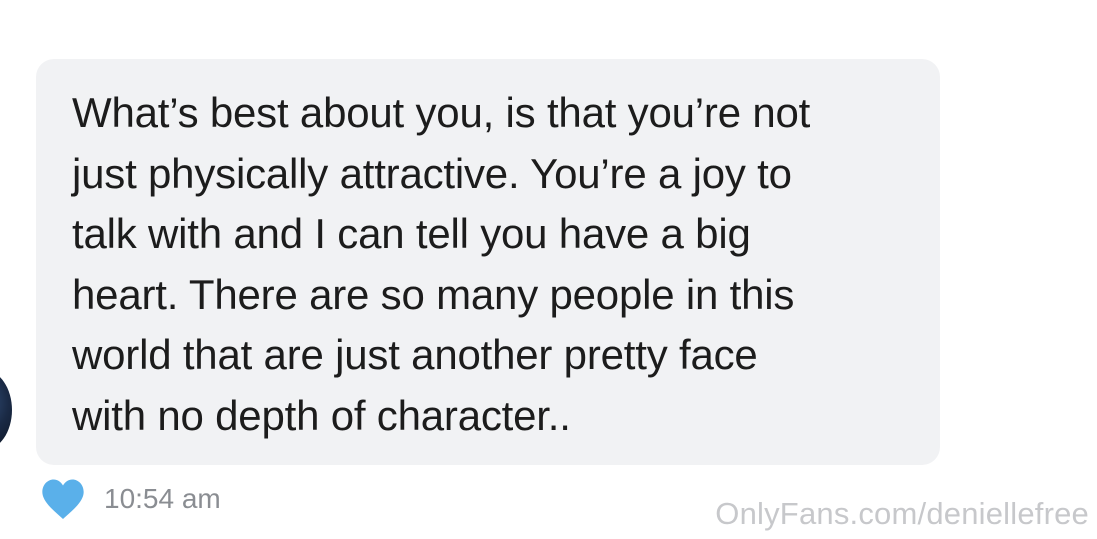 The width and height of the screenshot is (1097, 539). Describe the element at coordinates (6, 410) in the screenshot. I see `sender-avatar` at that location.